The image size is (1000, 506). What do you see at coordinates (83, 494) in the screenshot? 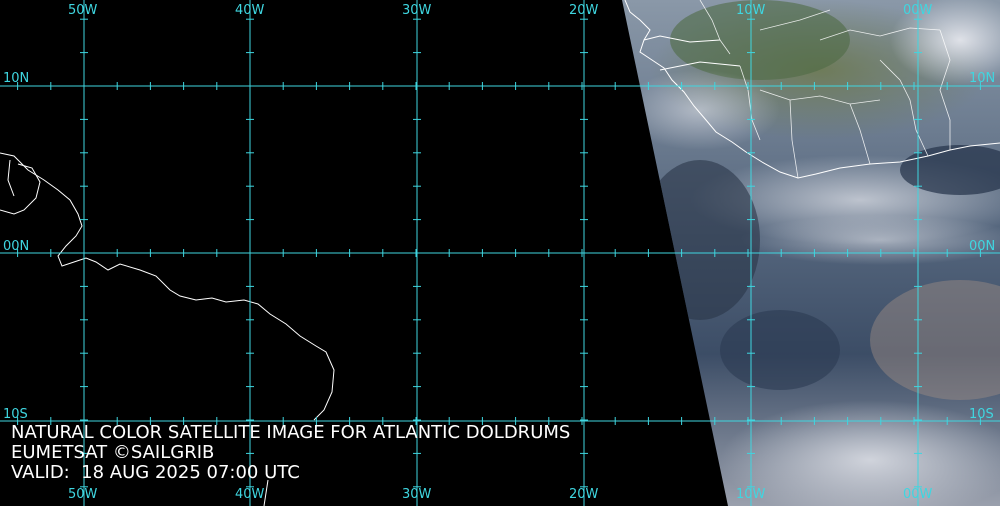
I see `lon-label-bottom-50w: 50W` at bounding box center [83, 494].